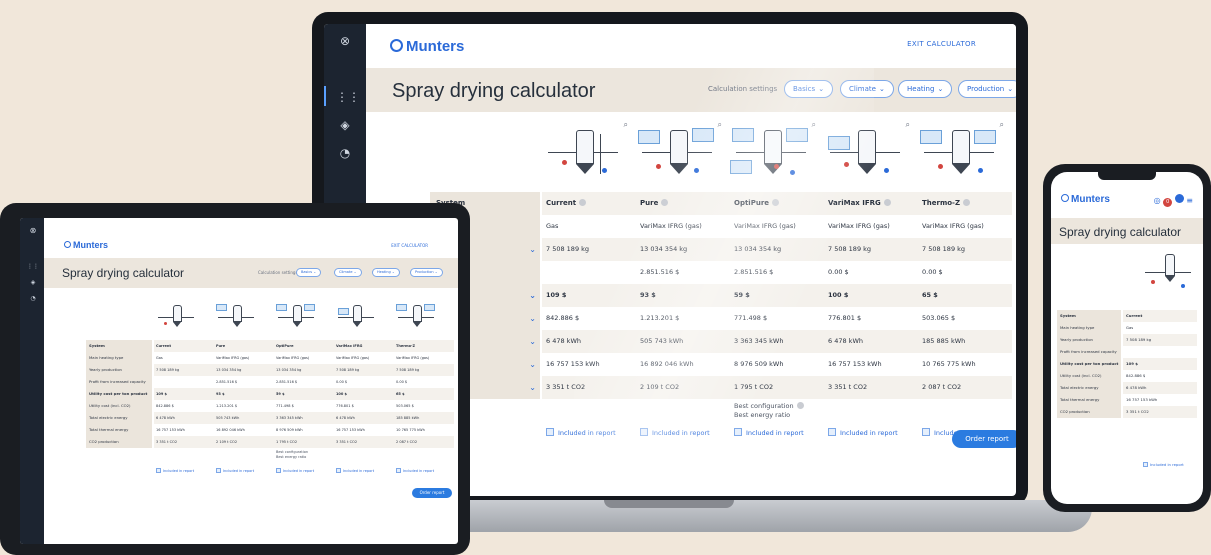  Describe the element at coordinates (1168, 275) in the screenshot. I see `phone-diagram-current` at that location.